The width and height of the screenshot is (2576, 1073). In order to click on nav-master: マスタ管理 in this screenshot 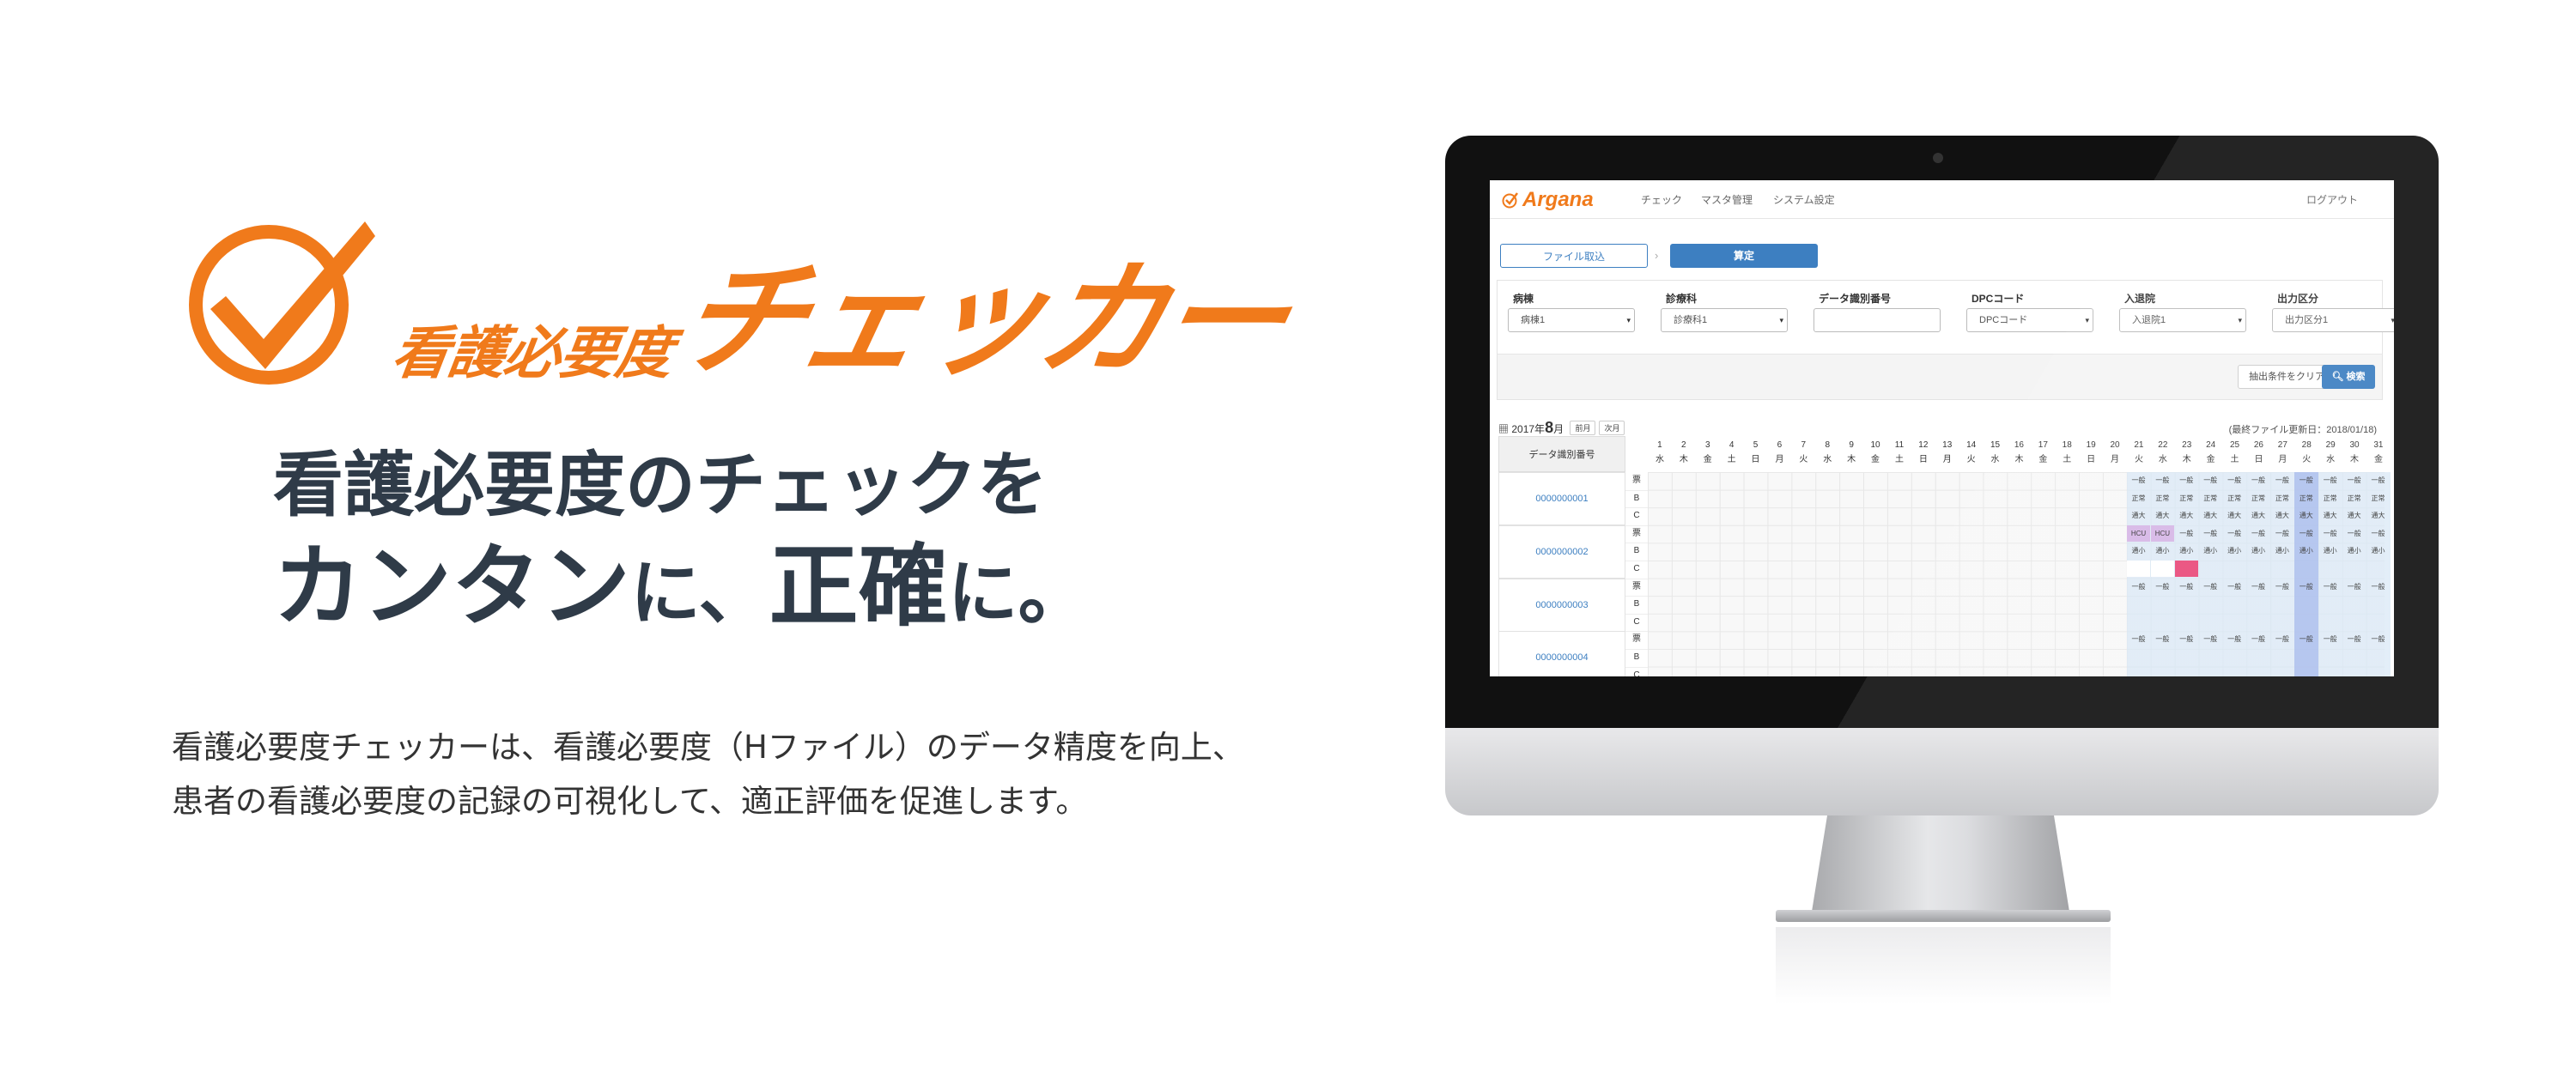, I will do `click(1727, 200)`.